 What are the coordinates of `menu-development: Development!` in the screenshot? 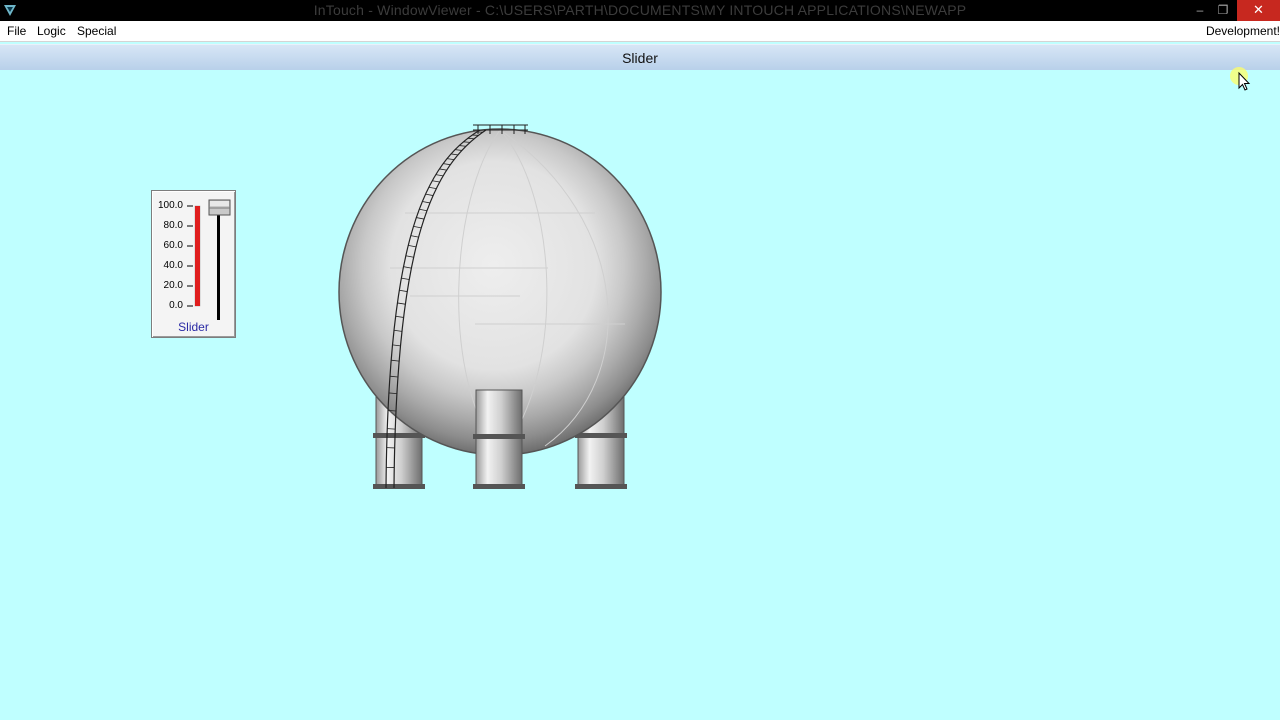 It's located at (1243, 31).